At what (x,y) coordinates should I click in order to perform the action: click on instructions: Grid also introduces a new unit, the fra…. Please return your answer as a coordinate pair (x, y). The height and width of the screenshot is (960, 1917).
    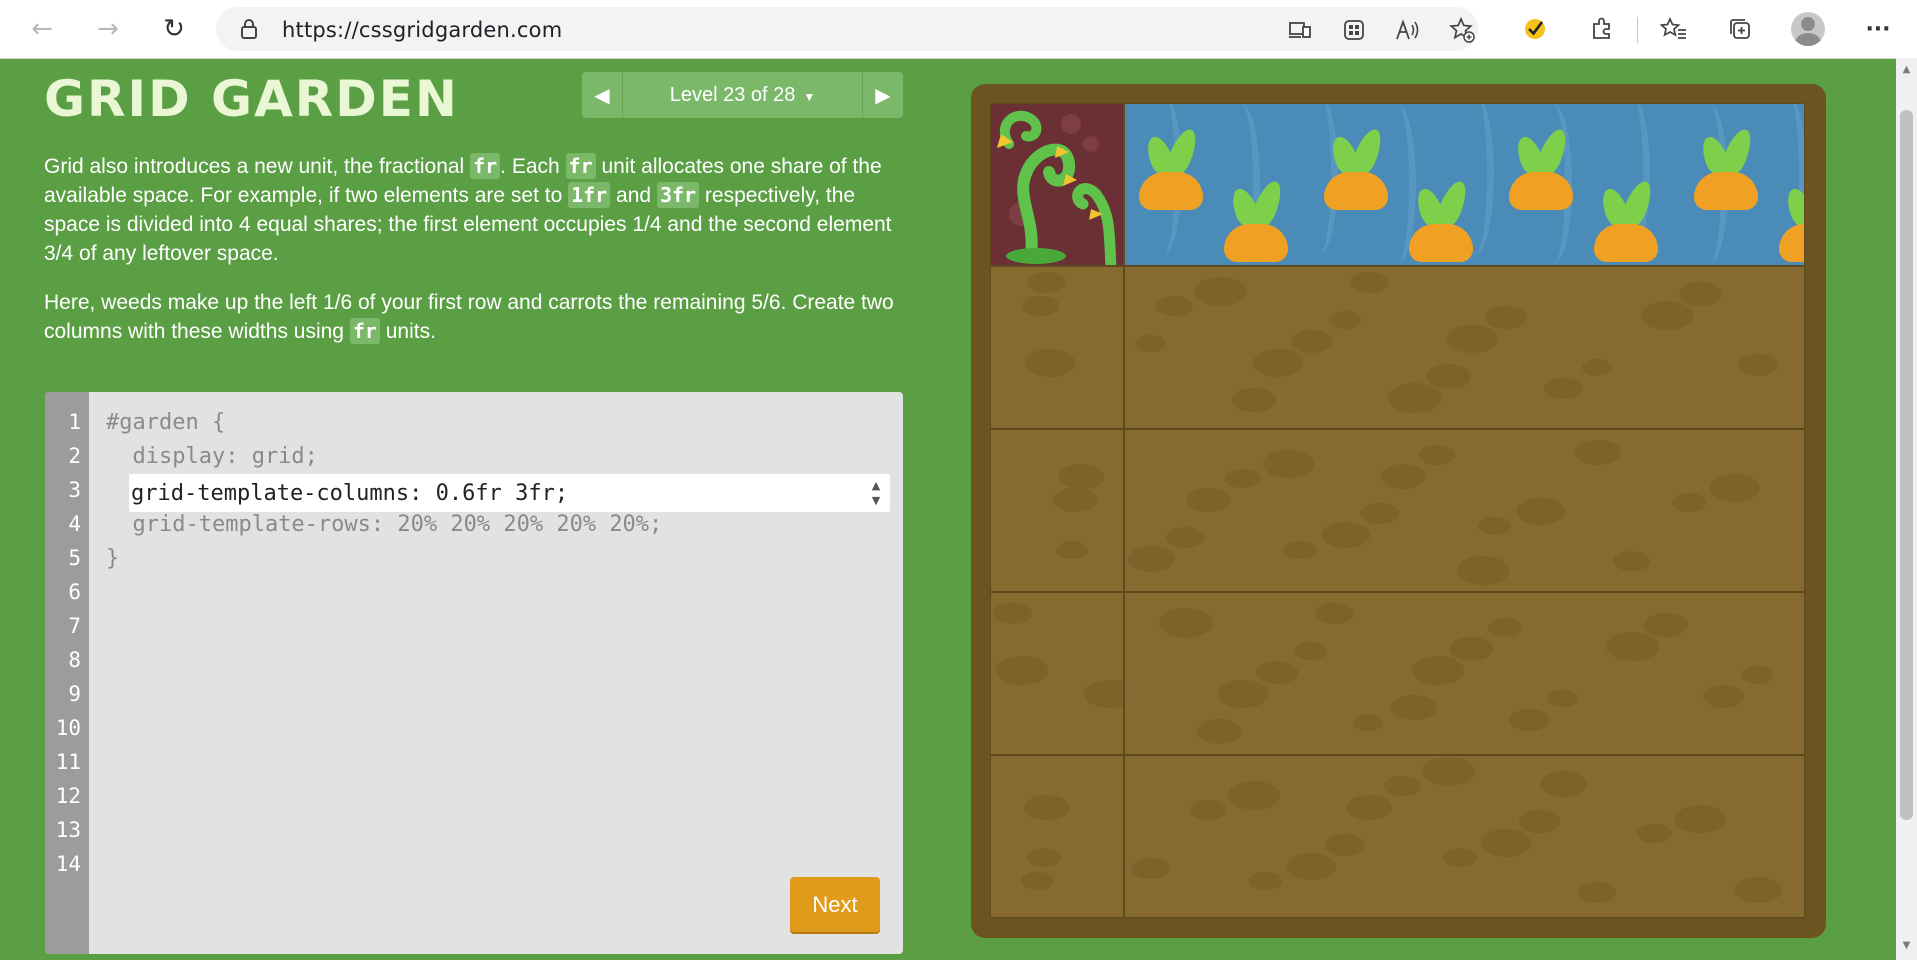
    Looking at the image, I should click on (474, 259).